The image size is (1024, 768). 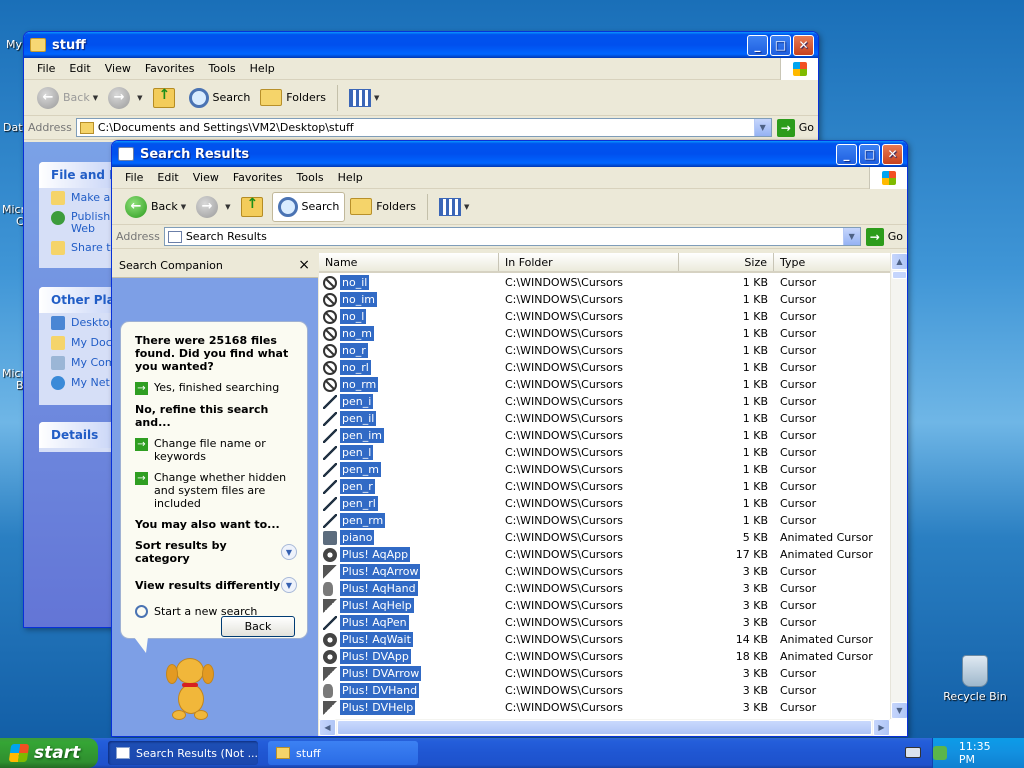 I want to click on close-icon: ×, so click(x=304, y=265).